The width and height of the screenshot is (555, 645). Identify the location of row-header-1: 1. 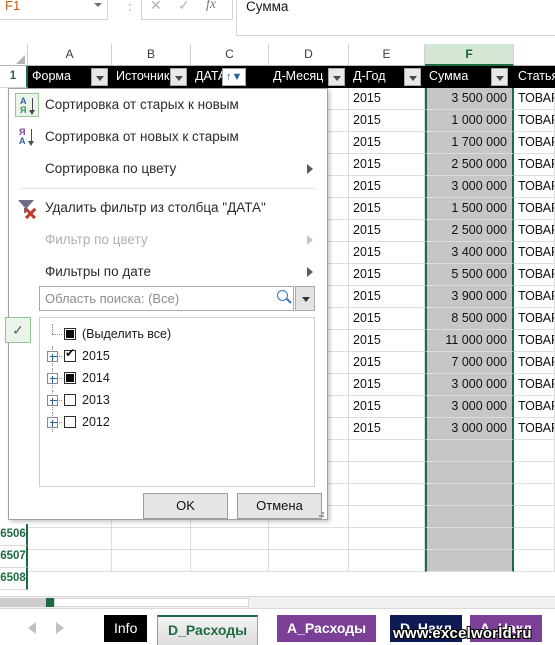
(14, 77).